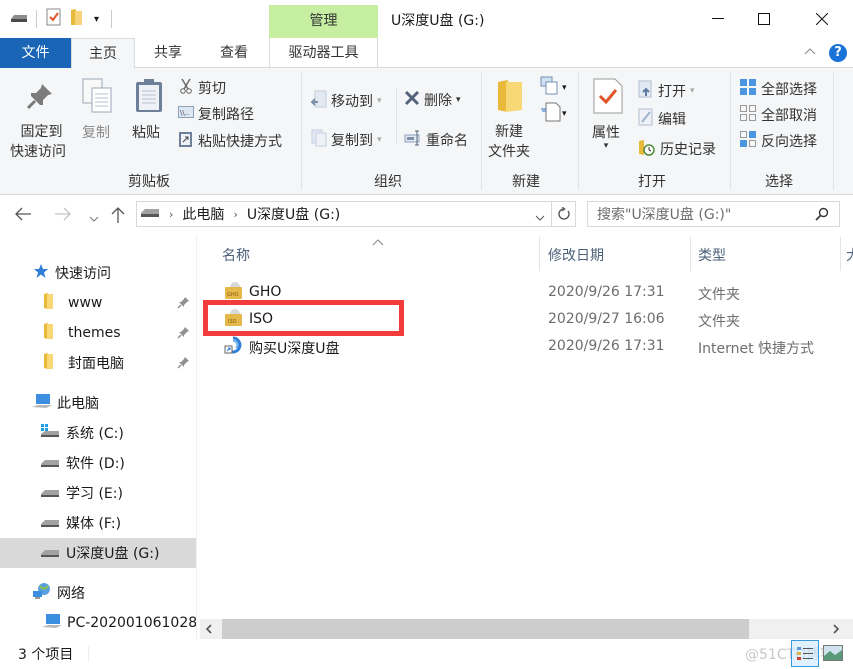 This screenshot has height=669, width=853. Describe the element at coordinates (98, 363) in the screenshot. I see `sidebar-item-cover-pc: 封面电脑` at that location.